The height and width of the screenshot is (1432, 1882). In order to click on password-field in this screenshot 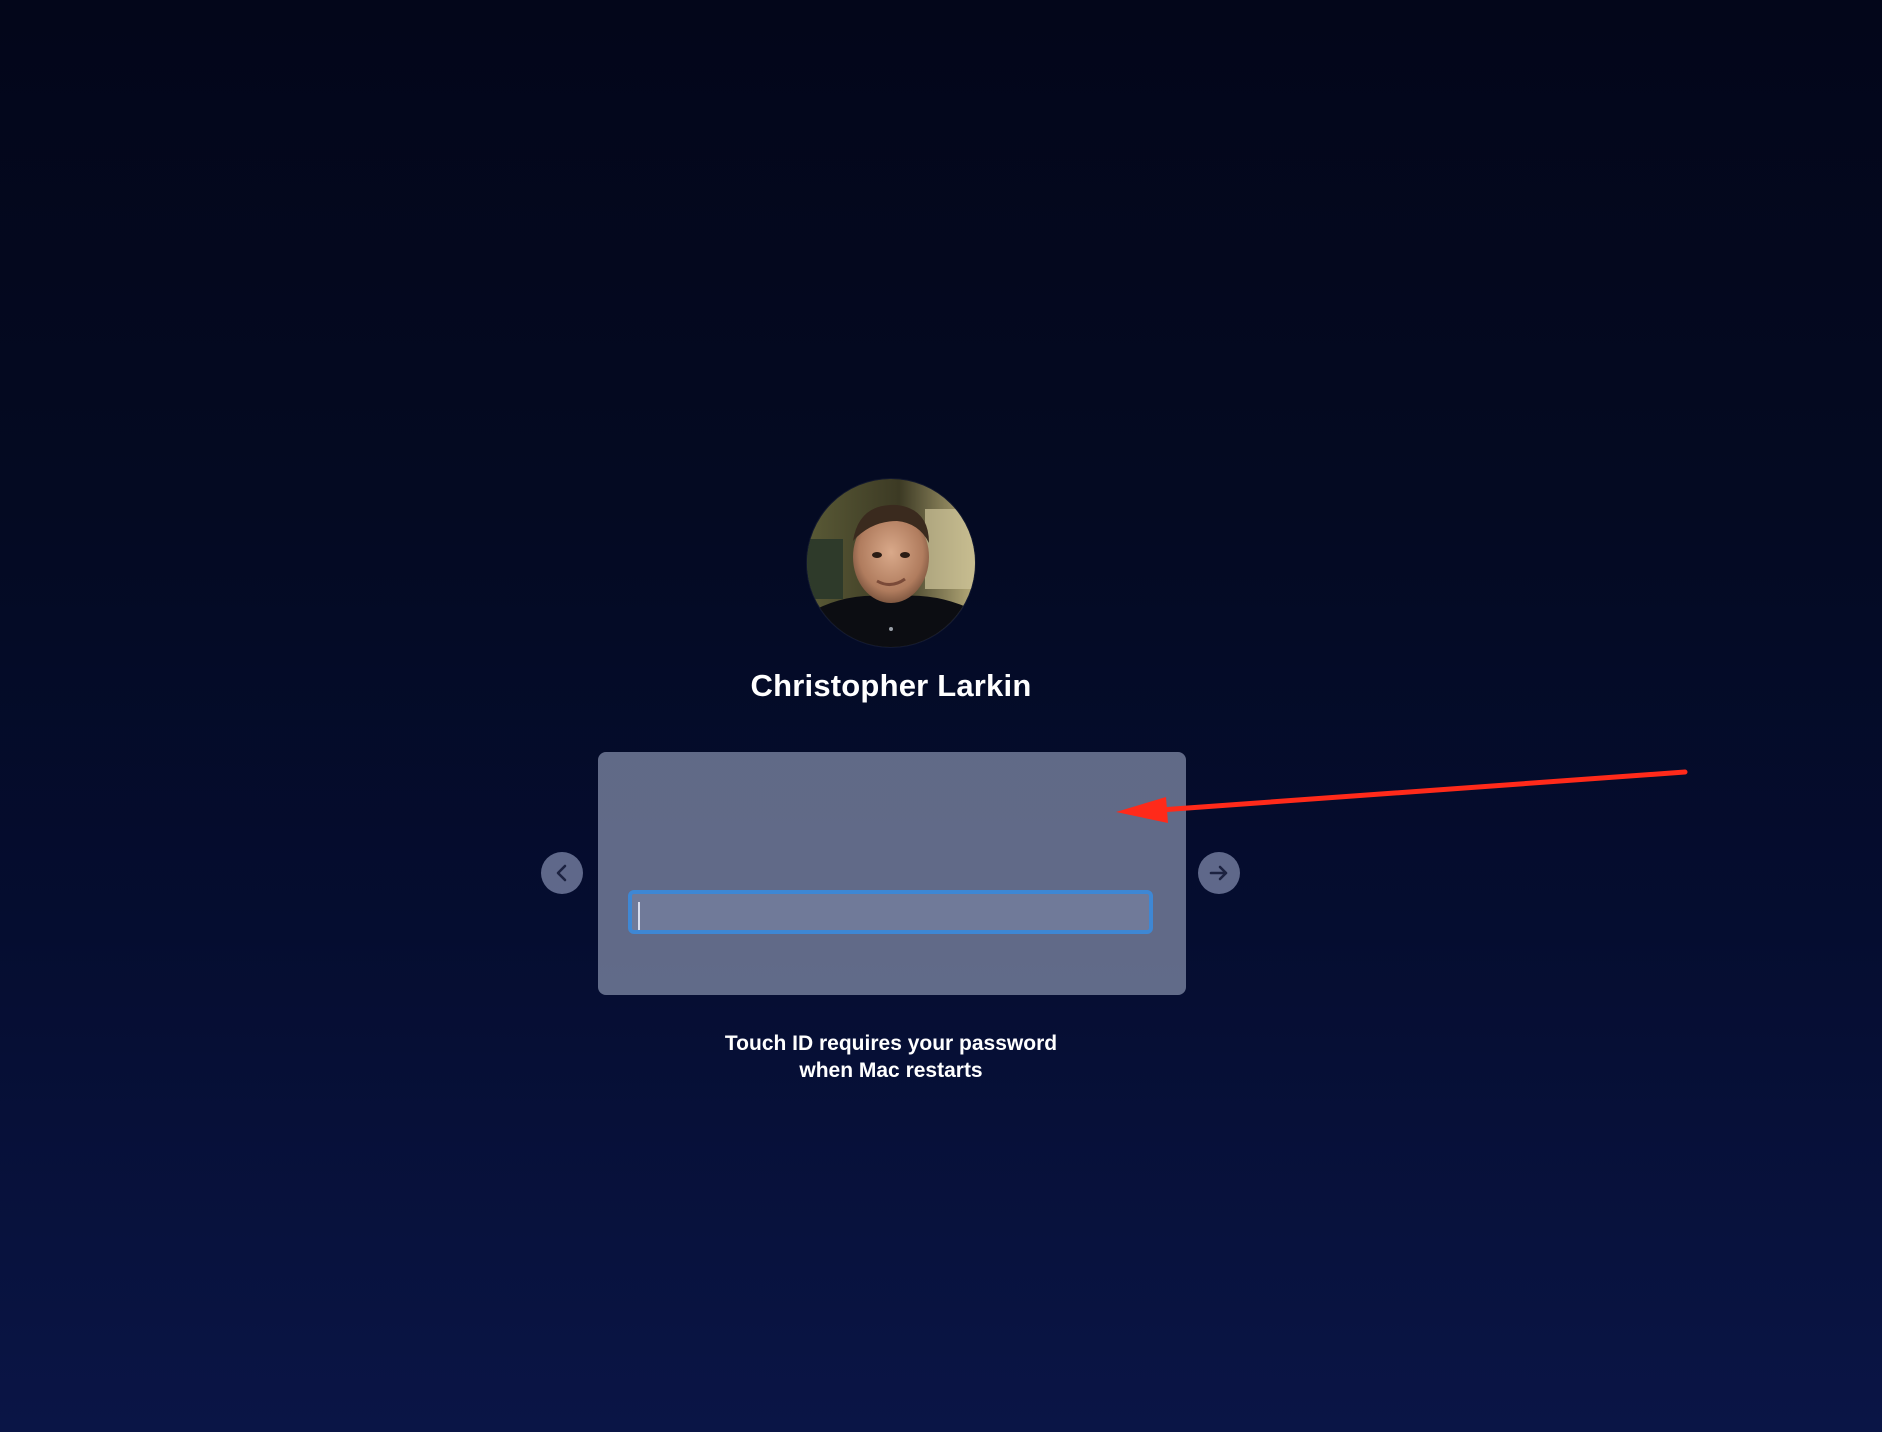, I will do `click(890, 912)`.